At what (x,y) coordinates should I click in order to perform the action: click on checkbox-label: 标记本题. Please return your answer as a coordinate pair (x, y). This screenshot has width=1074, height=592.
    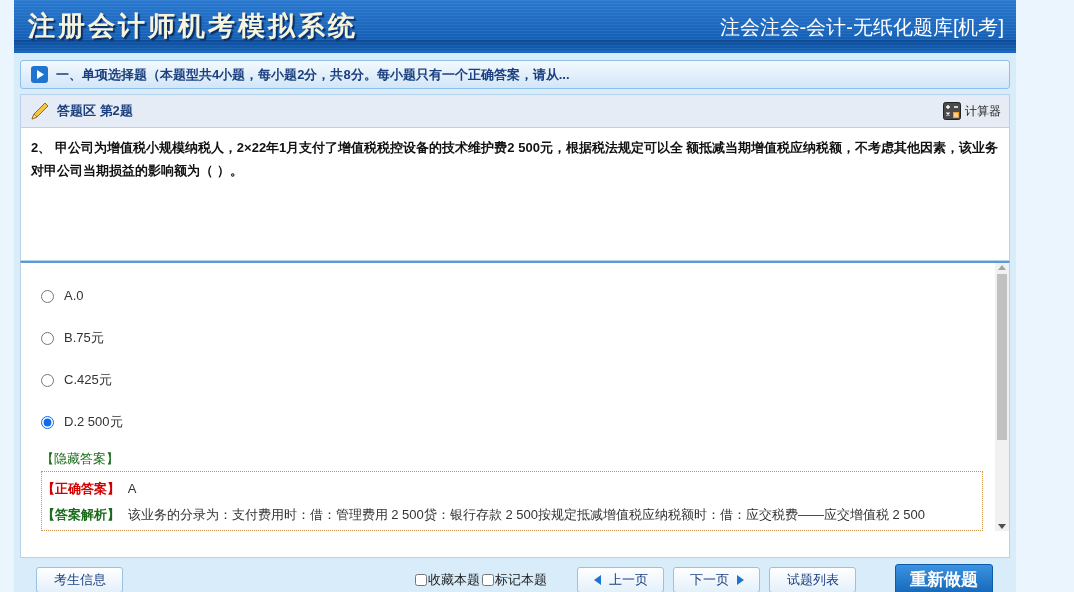
    Looking at the image, I should click on (521, 580).